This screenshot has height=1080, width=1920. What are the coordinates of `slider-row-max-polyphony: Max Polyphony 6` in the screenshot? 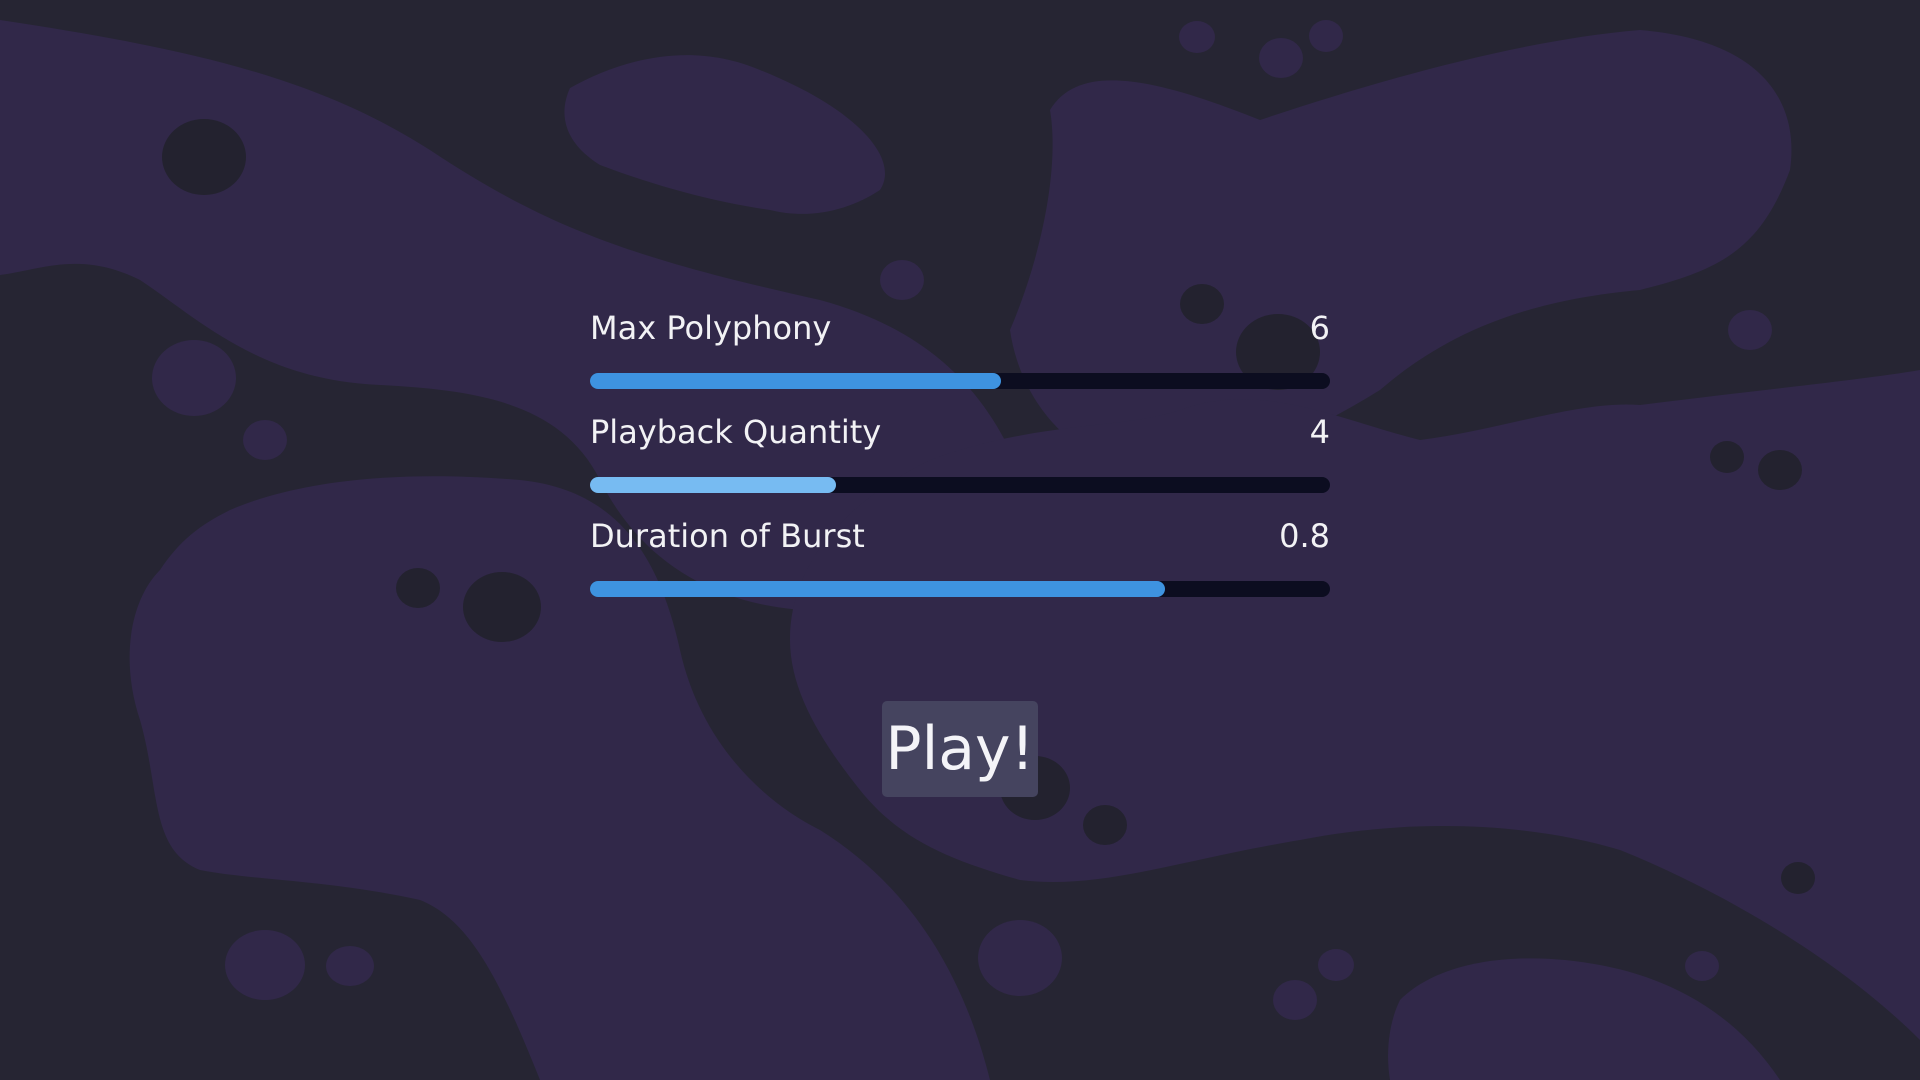 It's located at (960, 357).